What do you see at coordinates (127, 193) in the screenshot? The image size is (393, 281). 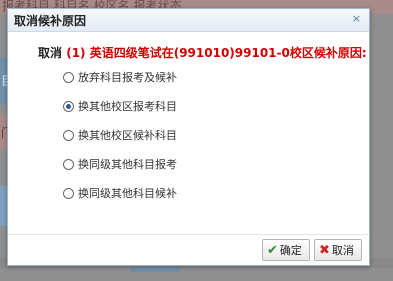 I see `reason-option-label: 换同级其他科目候补` at bounding box center [127, 193].